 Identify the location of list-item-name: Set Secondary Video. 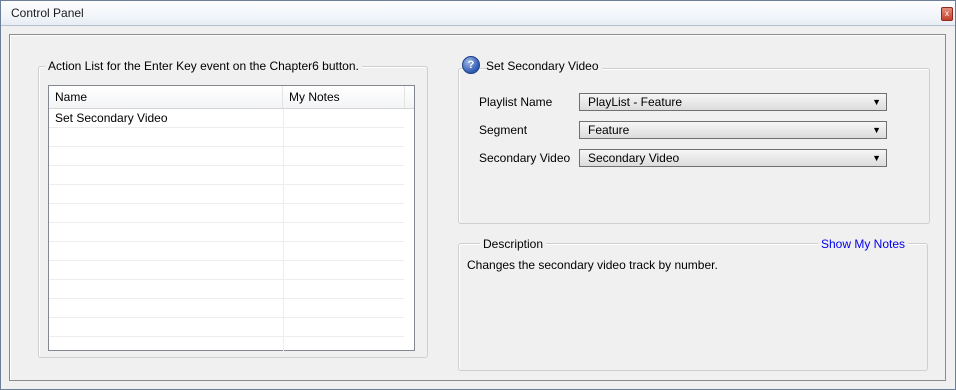
(111, 118).